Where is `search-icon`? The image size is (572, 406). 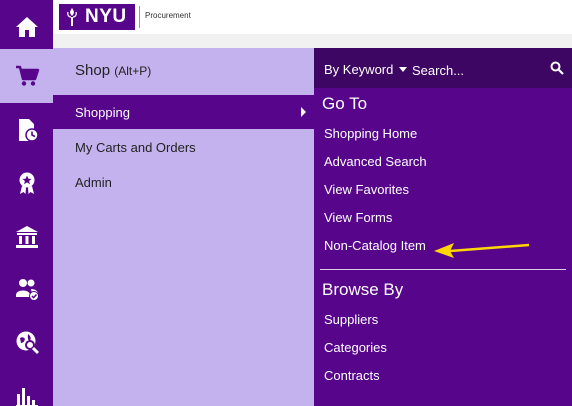 search-icon is located at coordinates (557, 68).